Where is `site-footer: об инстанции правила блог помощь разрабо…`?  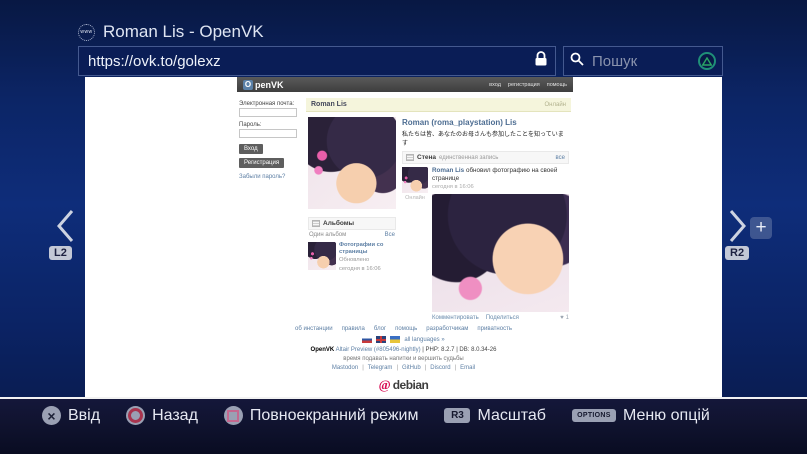
site-footer: об инстанции правила блог помощь разрабо… is located at coordinates (403, 359).